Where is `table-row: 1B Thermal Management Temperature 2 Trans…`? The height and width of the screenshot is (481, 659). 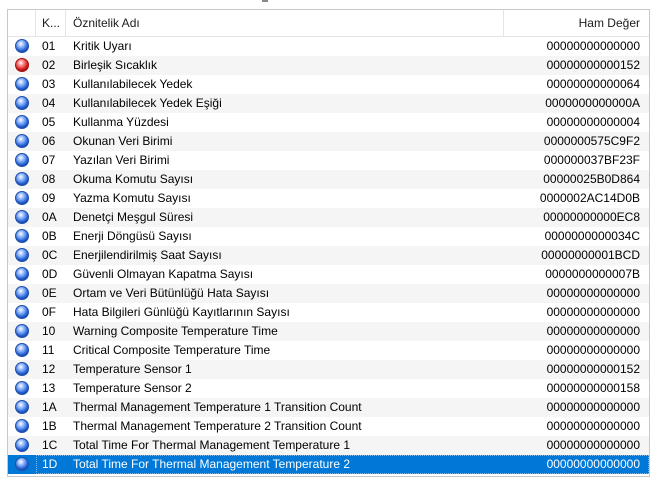 table-row: 1B Thermal Management Temperature 2 Trans… is located at coordinates (328, 426).